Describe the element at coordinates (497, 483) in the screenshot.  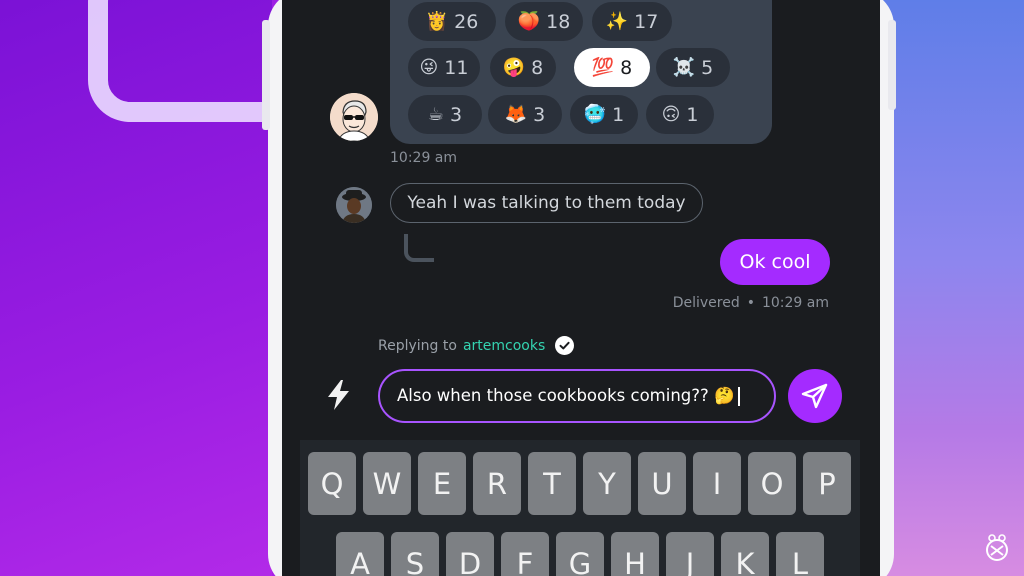
I see `key-r: R` at that location.